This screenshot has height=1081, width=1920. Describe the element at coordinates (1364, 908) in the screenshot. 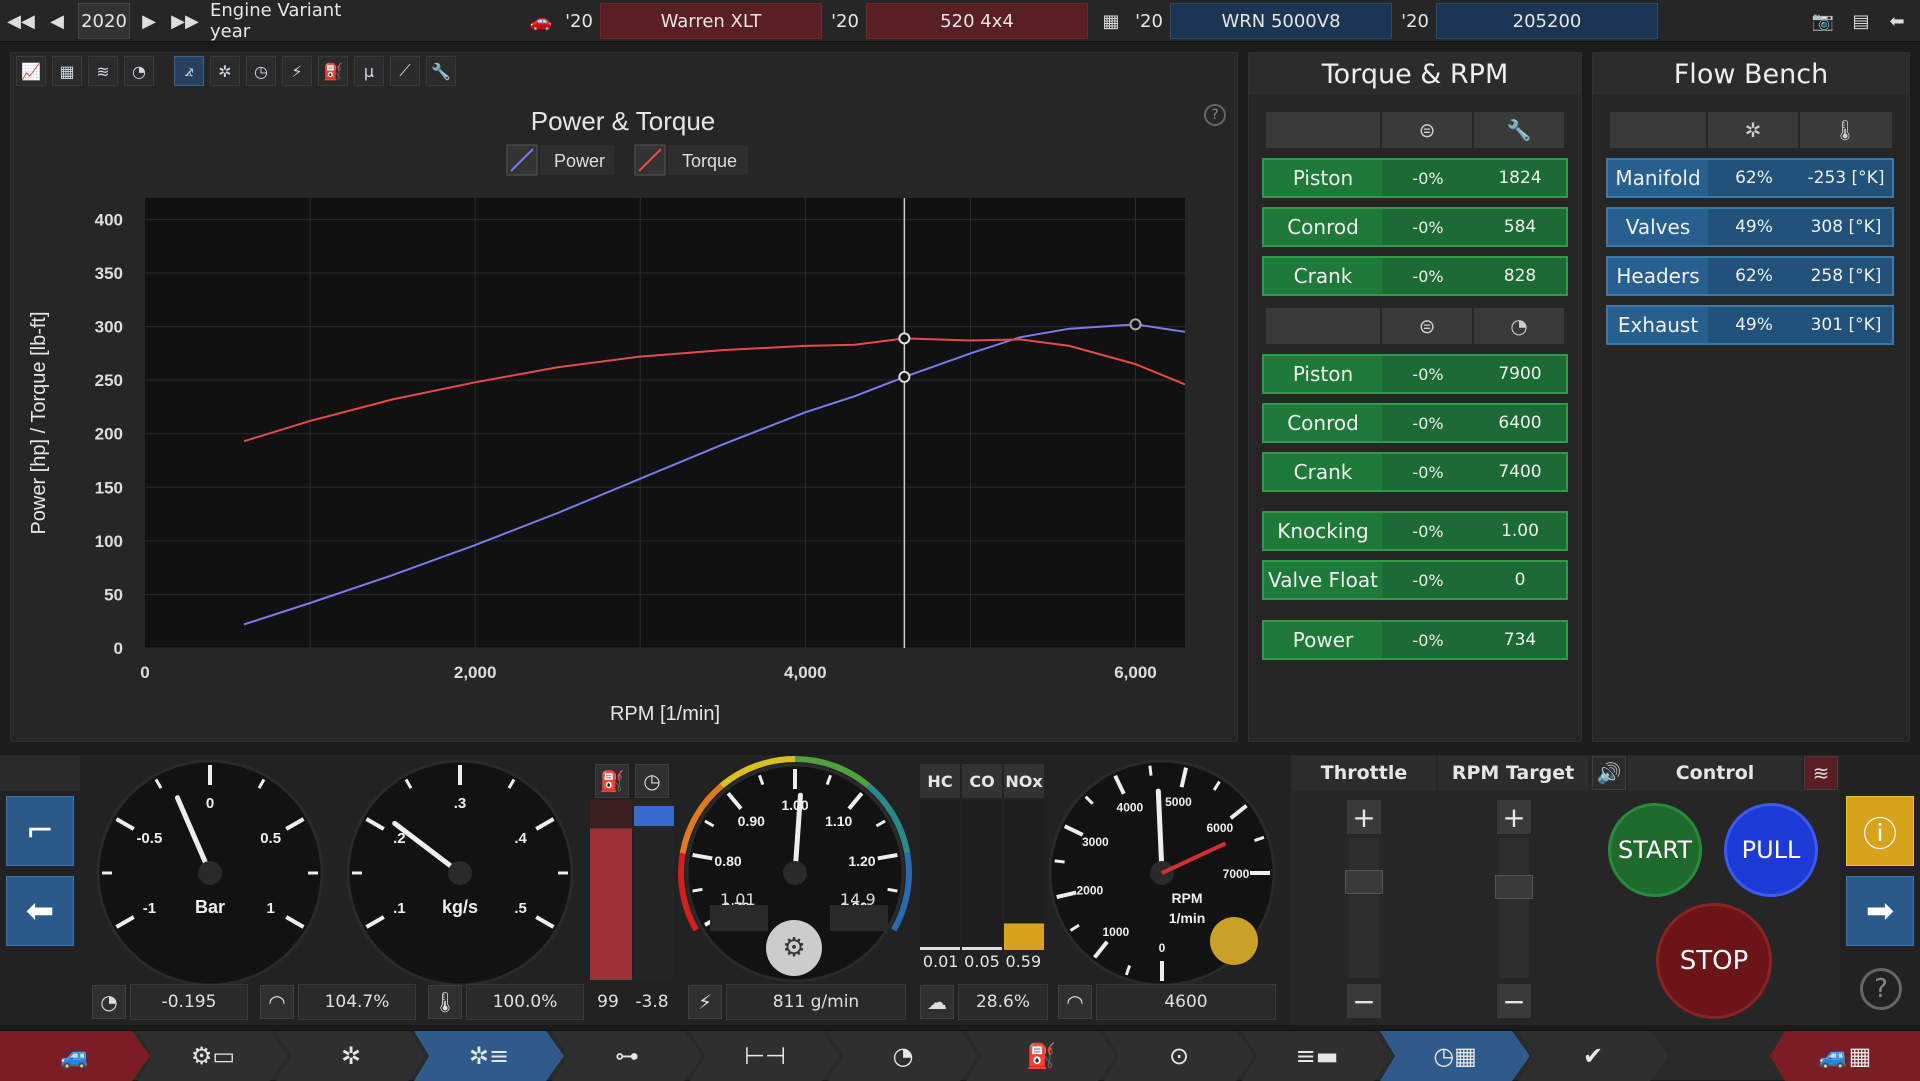

I see `throttle-track` at that location.